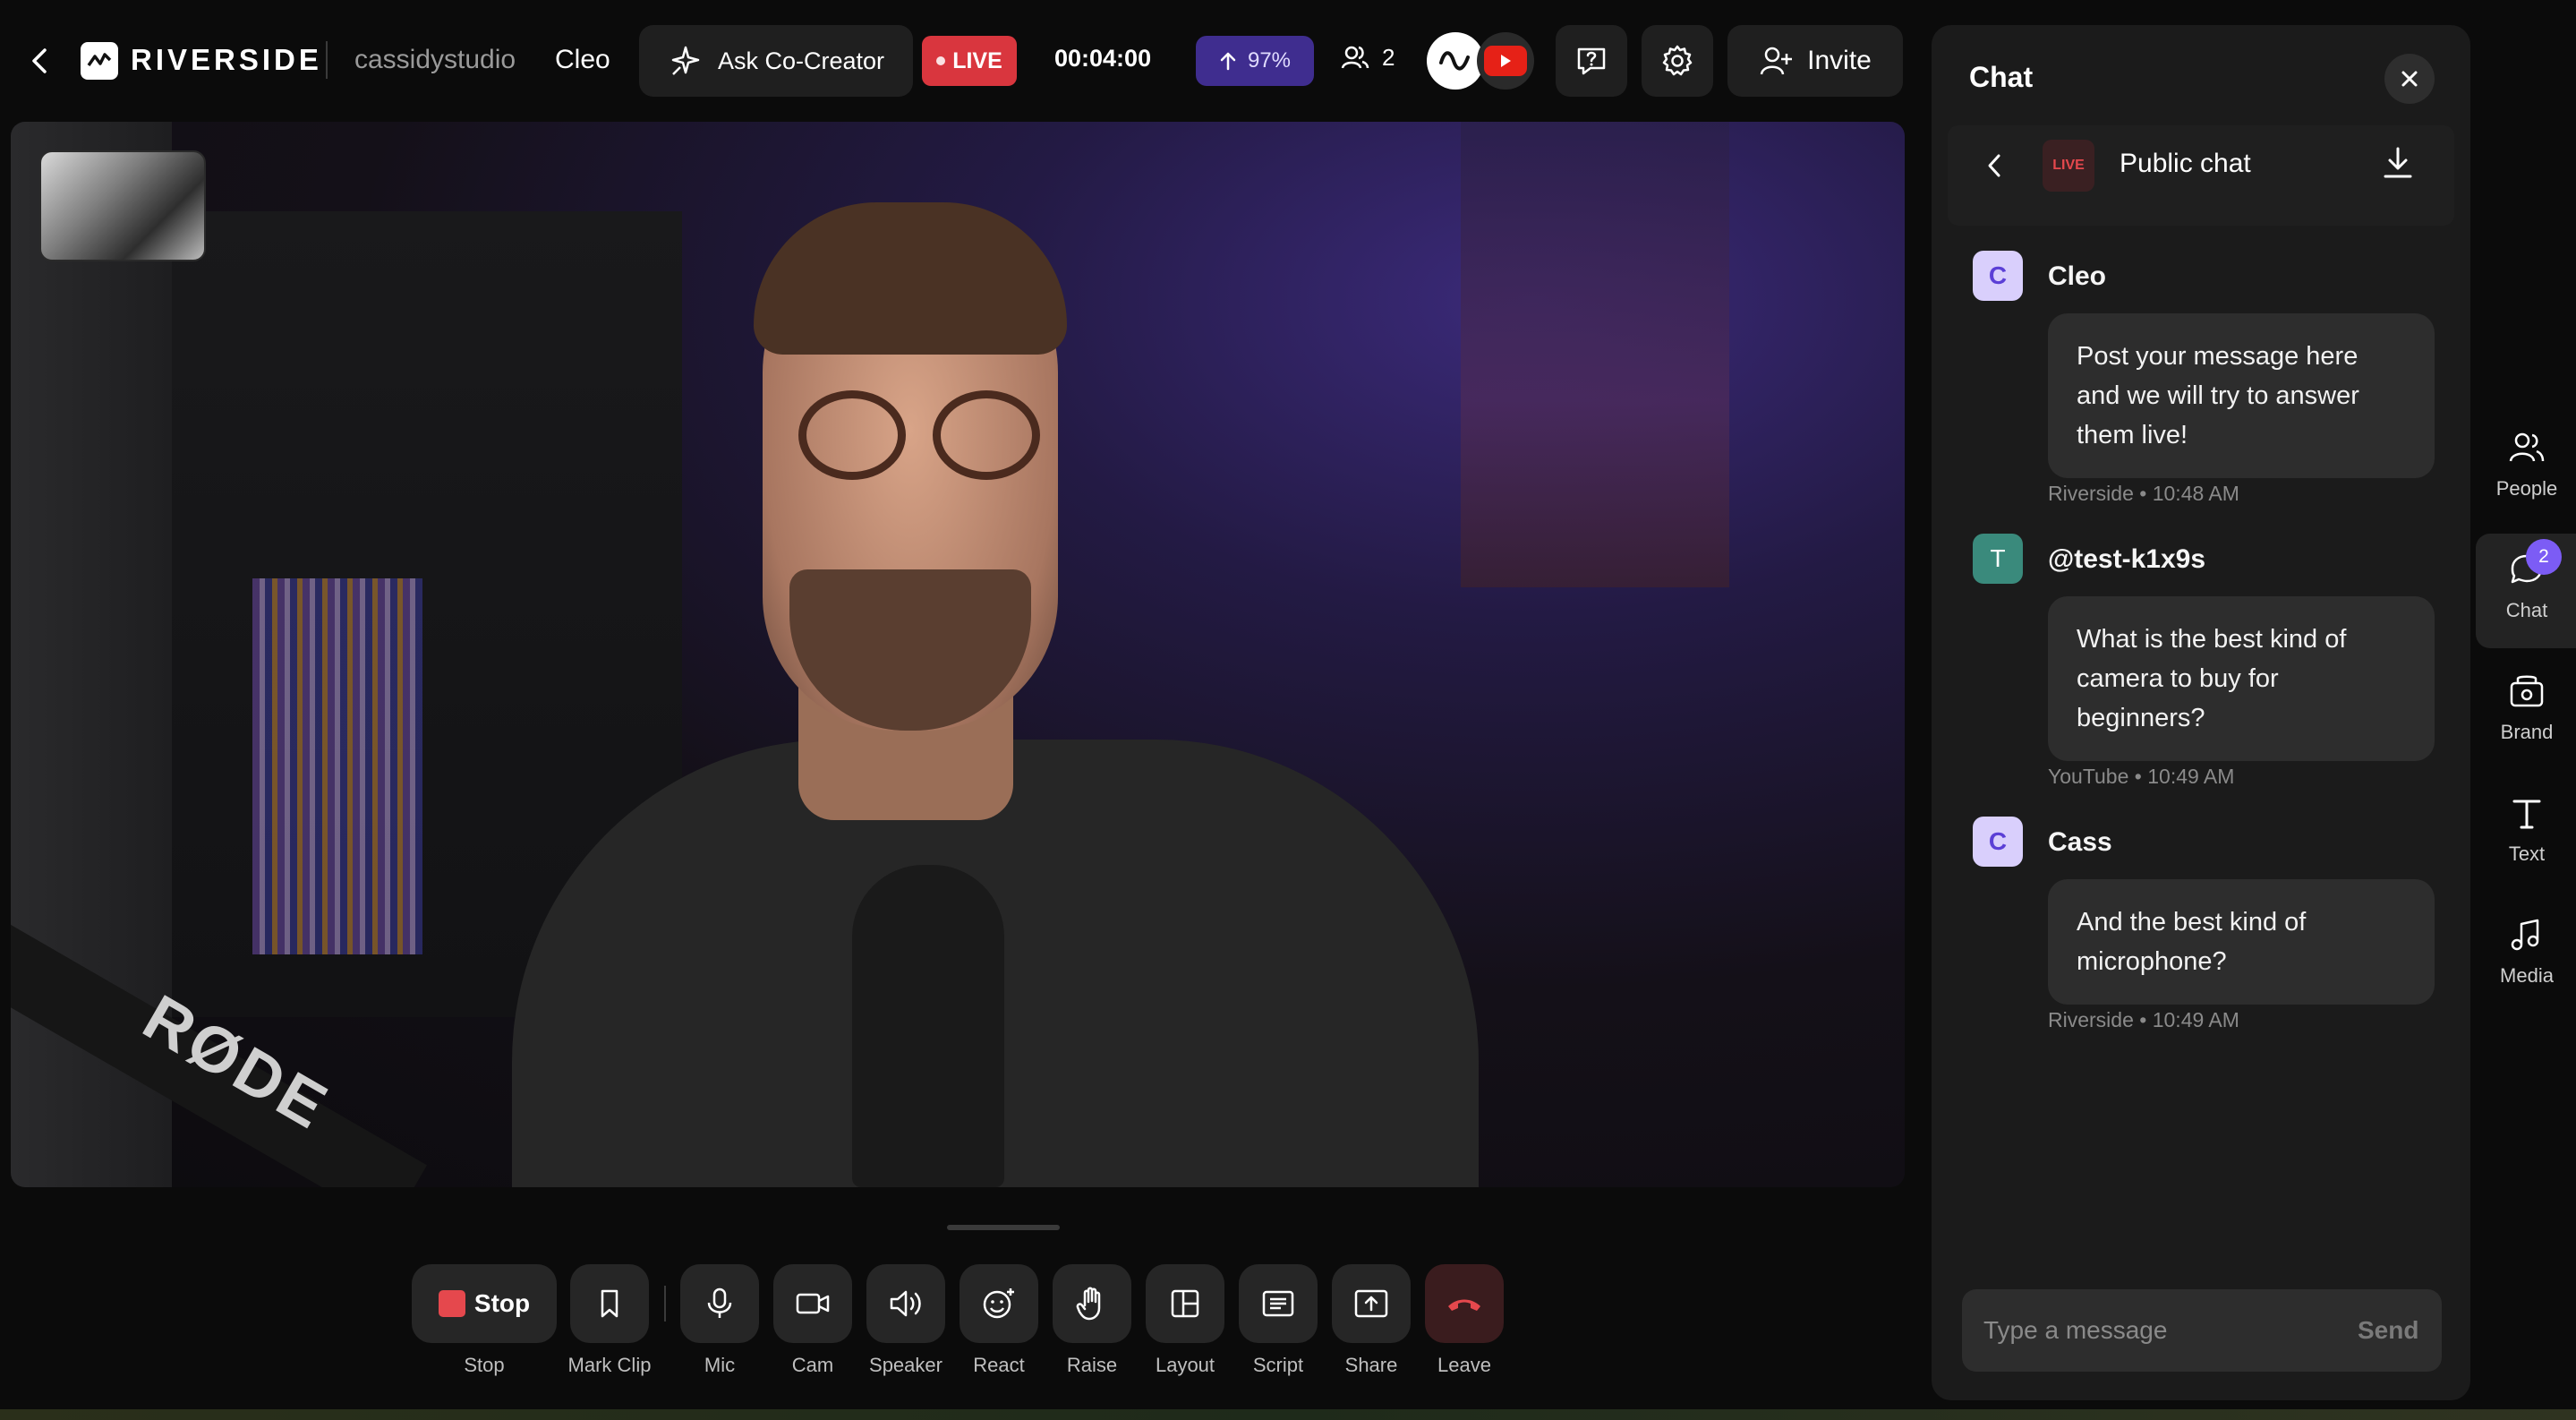 Image resolution: width=2576 pixels, height=1420 pixels. I want to click on download-chat-button, so click(2398, 165).